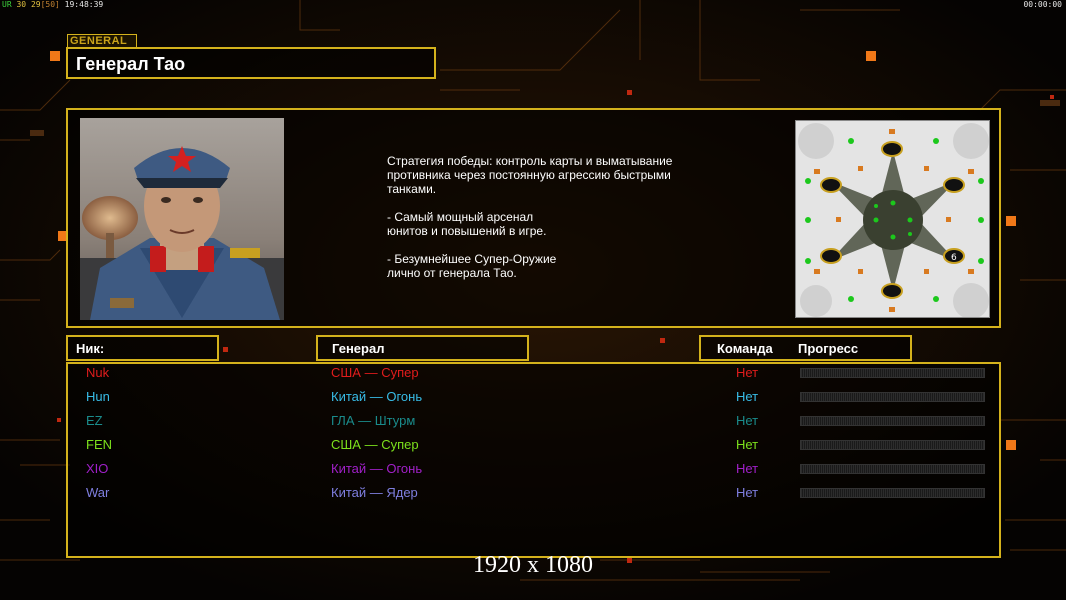 This screenshot has width=1066, height=600. What do you see at coordinates (90, 348) in the screenshot?
I see `header-nick-label: Ник:` at bounding box center [90, 348].